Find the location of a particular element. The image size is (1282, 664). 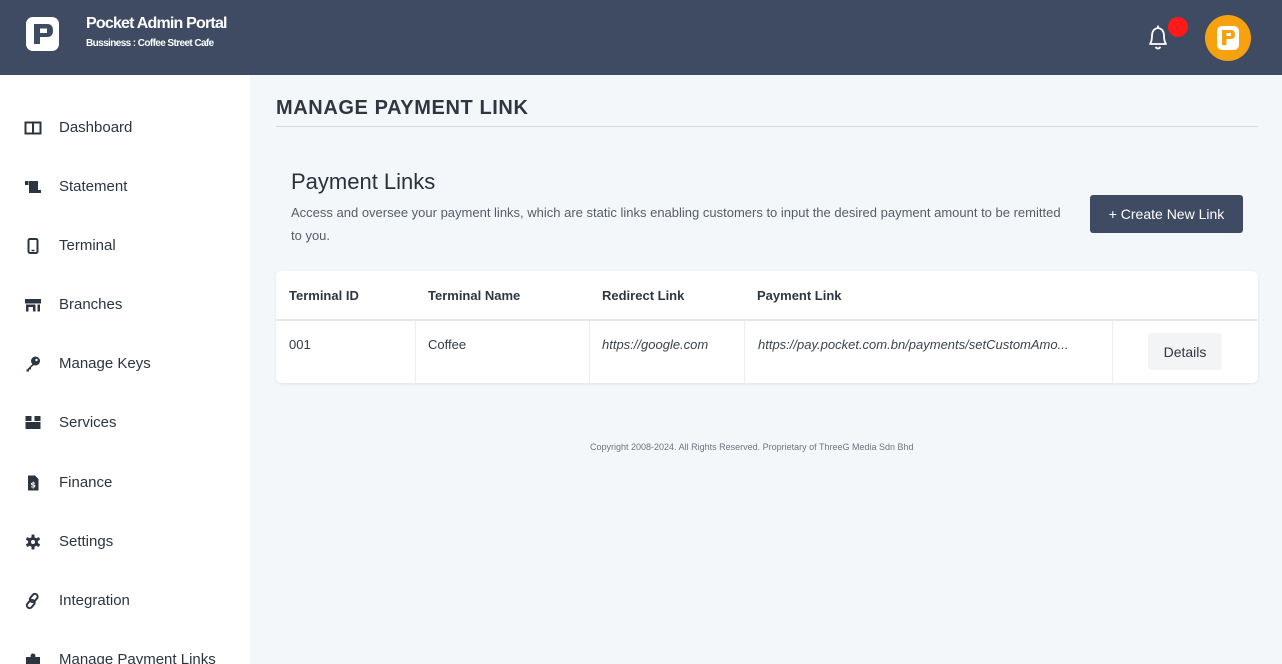

sidebar-item-label: Branches is located at coordinates (91, 304).